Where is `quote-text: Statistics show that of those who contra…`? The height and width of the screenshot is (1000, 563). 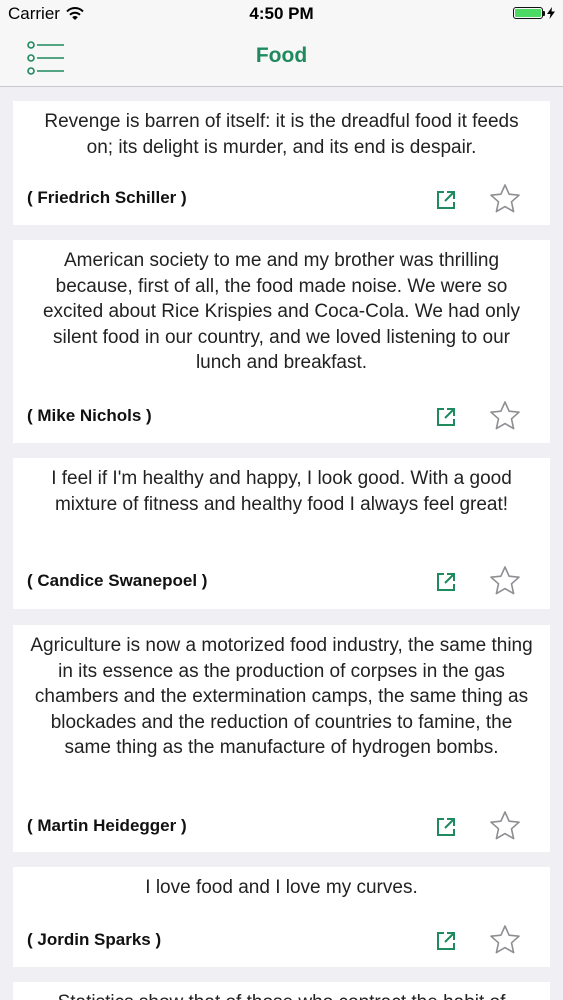 quote-text: Statistics show that of those who contra… is located at coordinates (281, 995).